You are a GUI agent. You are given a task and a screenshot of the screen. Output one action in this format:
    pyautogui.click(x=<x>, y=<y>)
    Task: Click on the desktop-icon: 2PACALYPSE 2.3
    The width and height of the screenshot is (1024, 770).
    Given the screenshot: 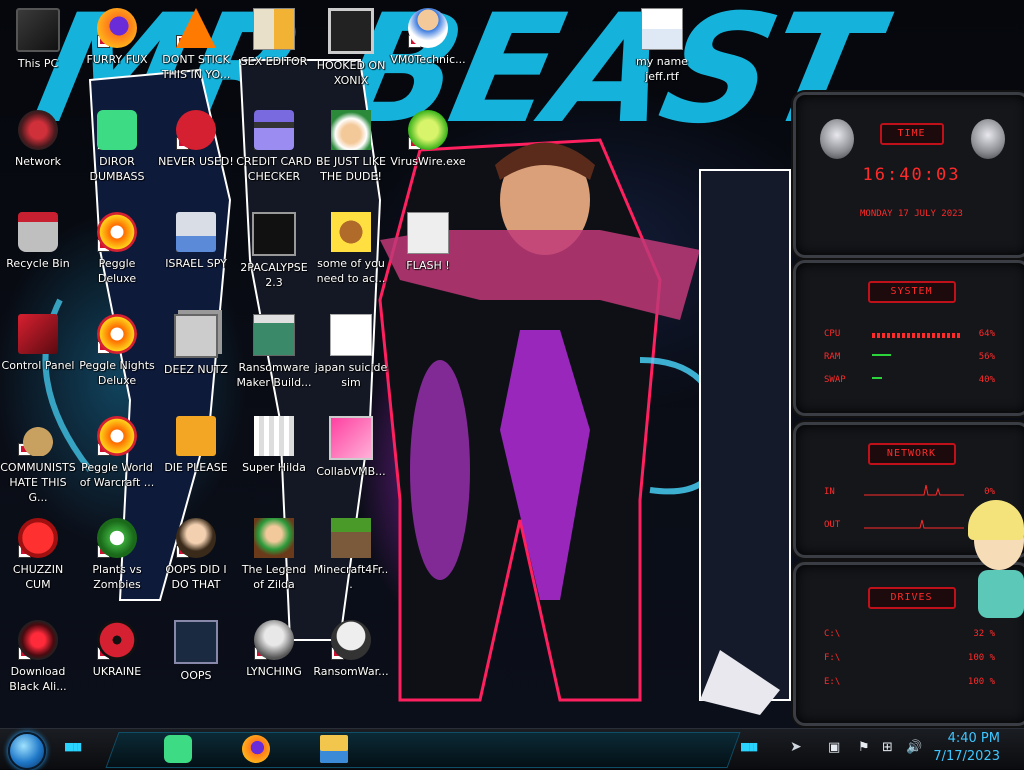 What is the action you would take?
    pyautogui.click(x=274, y=262)
    